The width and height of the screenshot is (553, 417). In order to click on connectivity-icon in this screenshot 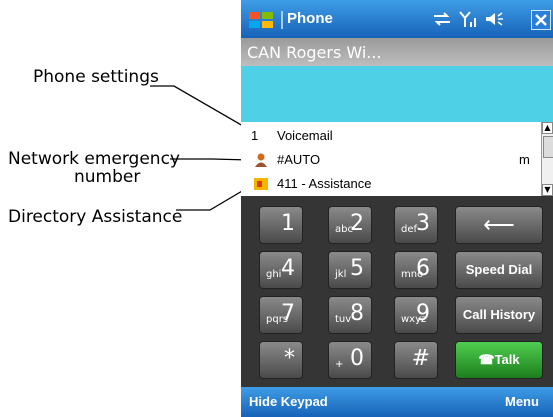, I will do `click(442, 19)`.